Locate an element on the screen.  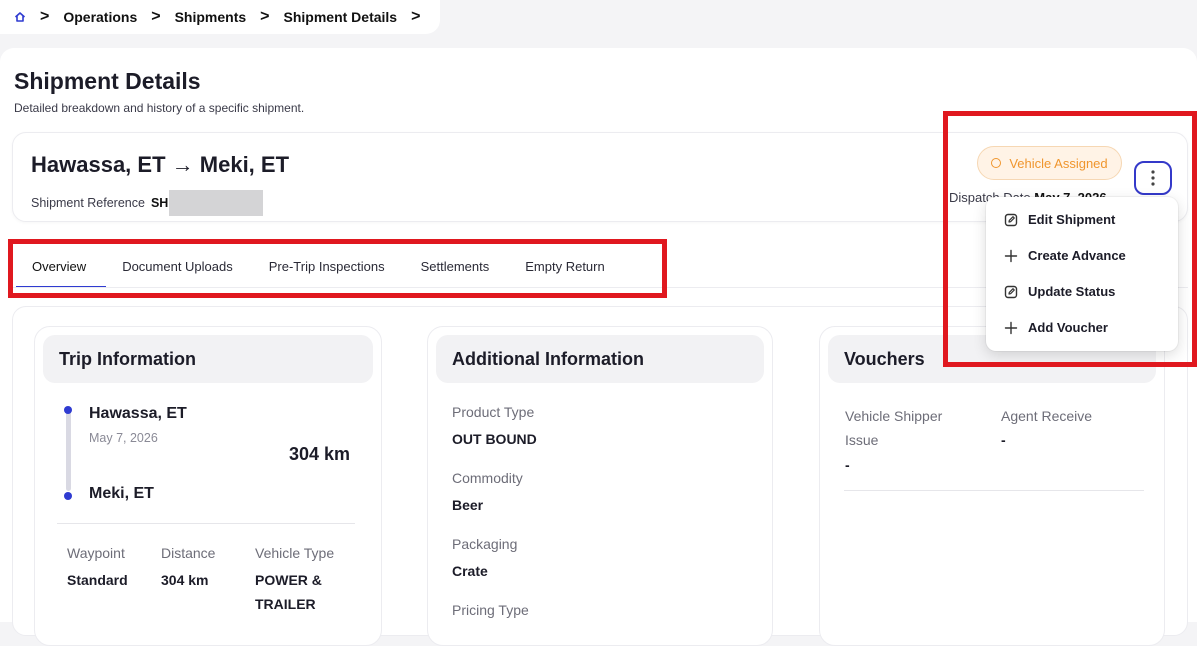
reference-value: SH is located at coordinates (159, 203).